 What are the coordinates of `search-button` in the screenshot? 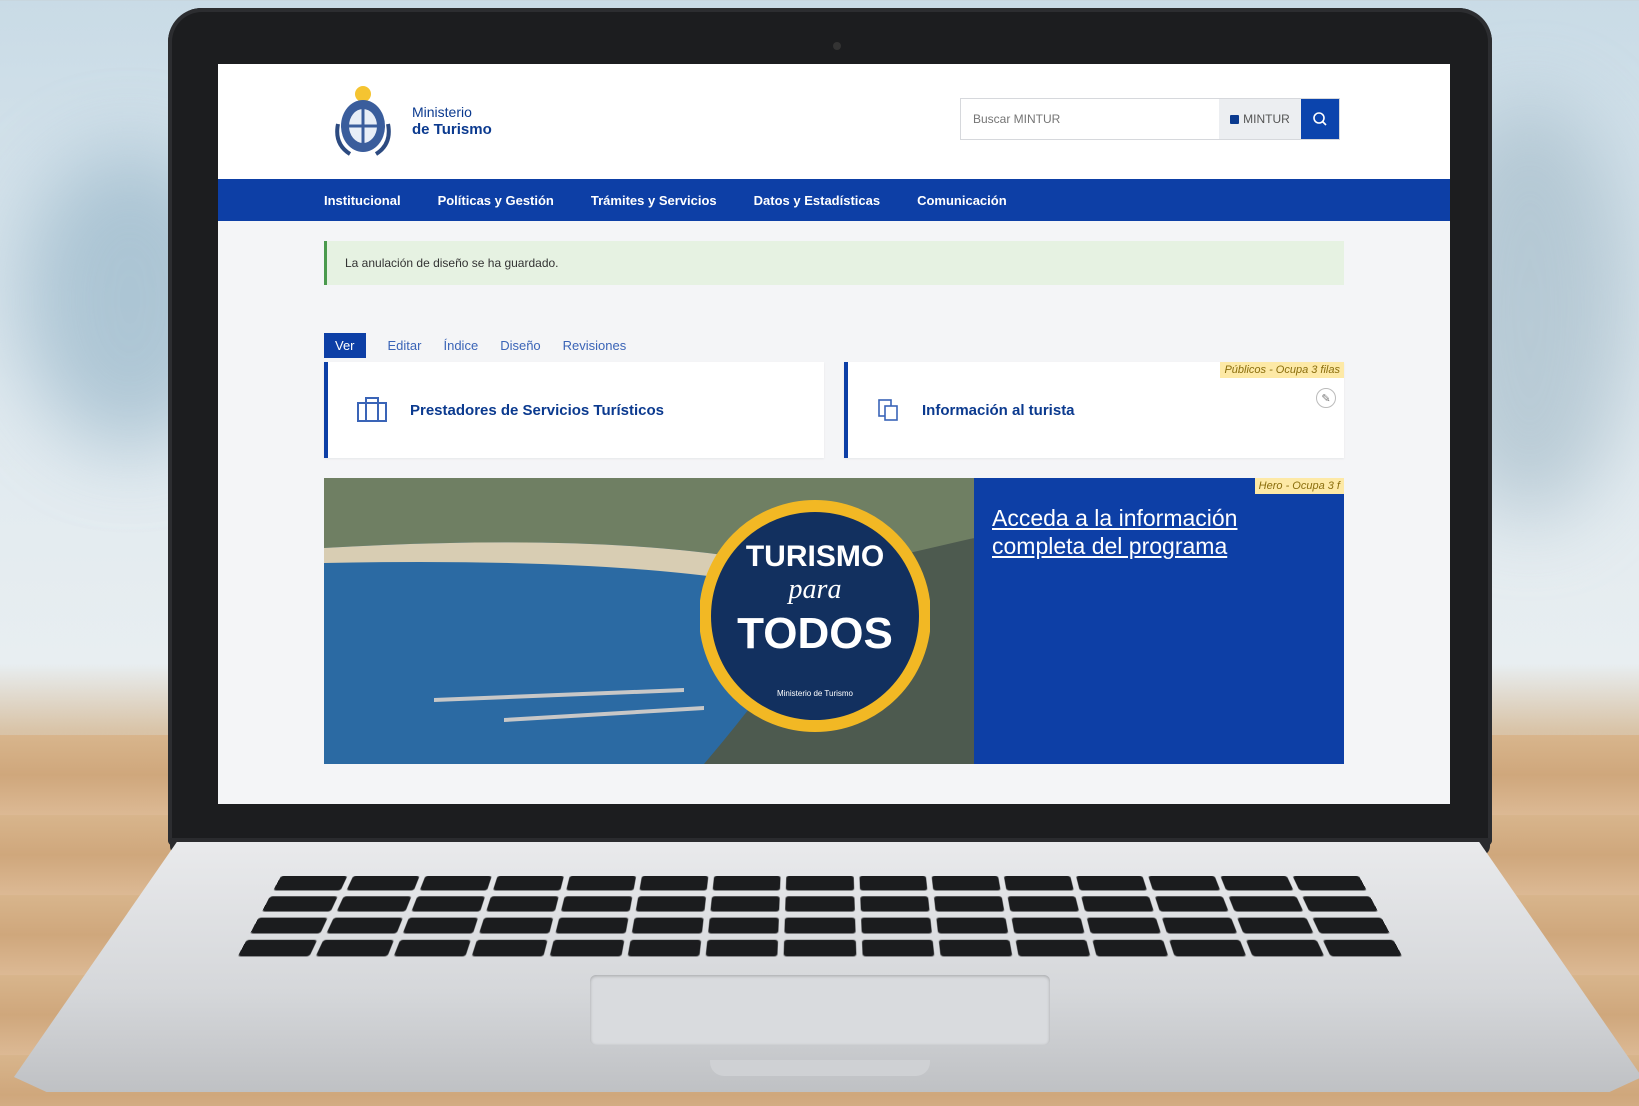 It's located at (1320, 119).